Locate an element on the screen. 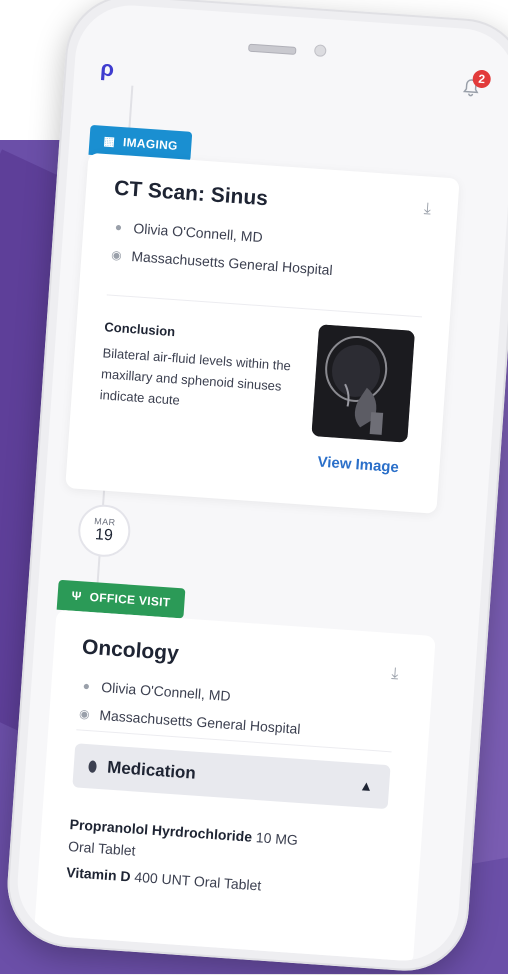 This screenshot has width=508, height=975. ct-scan-thumbnail is located at coordinates (363, 383).